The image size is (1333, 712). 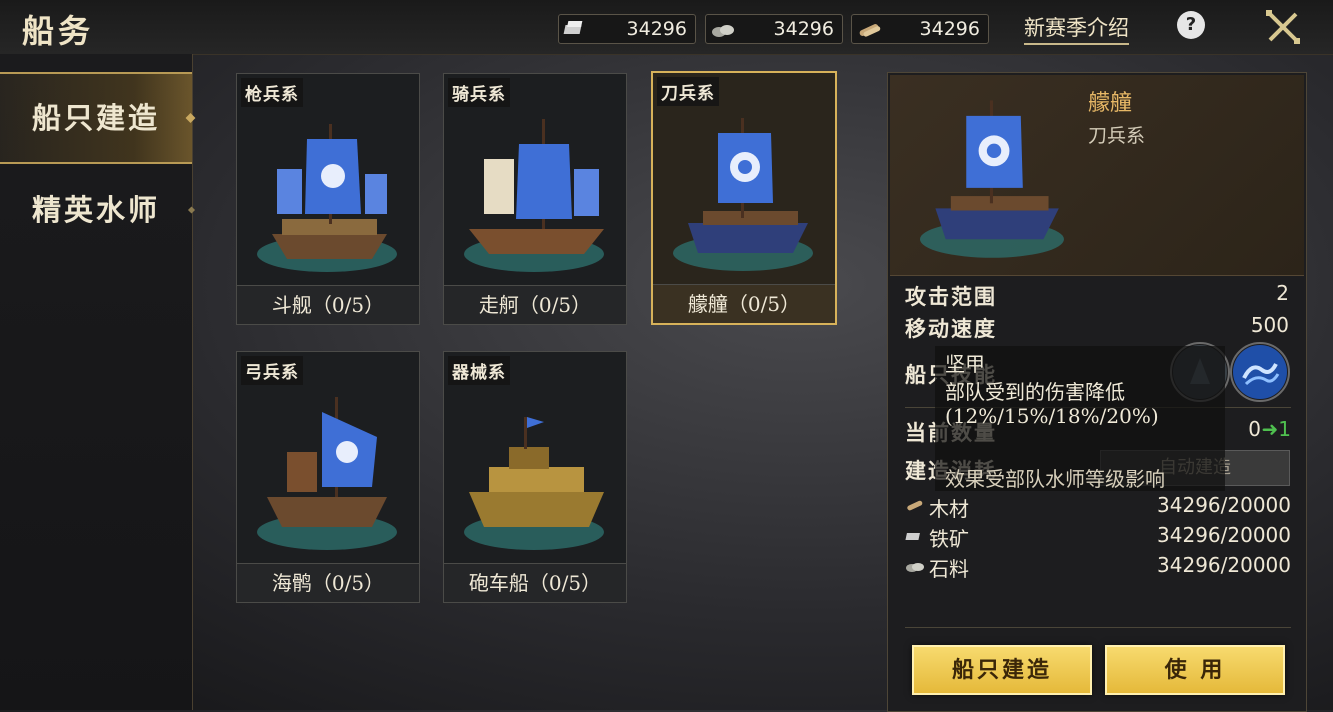 I want to click on skill-tooltip-title: 坚甲, so click(x=965, y=364).